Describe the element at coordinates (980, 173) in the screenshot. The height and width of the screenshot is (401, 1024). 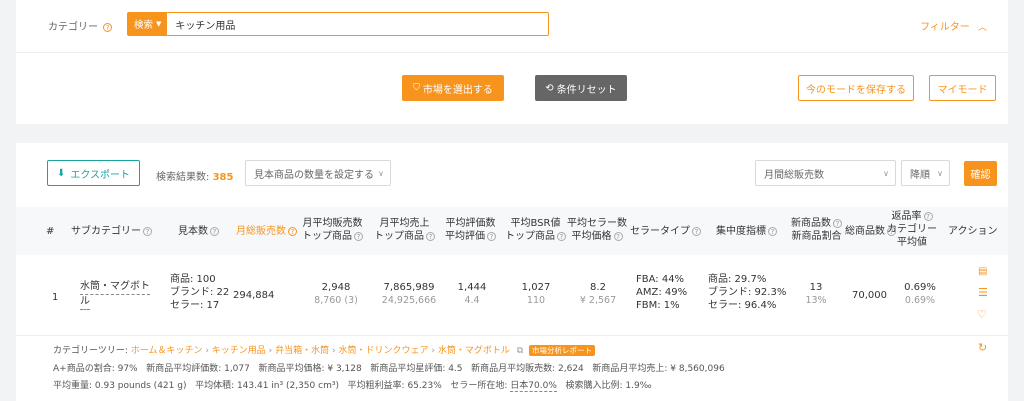
I see `confirm-button: 確認` at that location.